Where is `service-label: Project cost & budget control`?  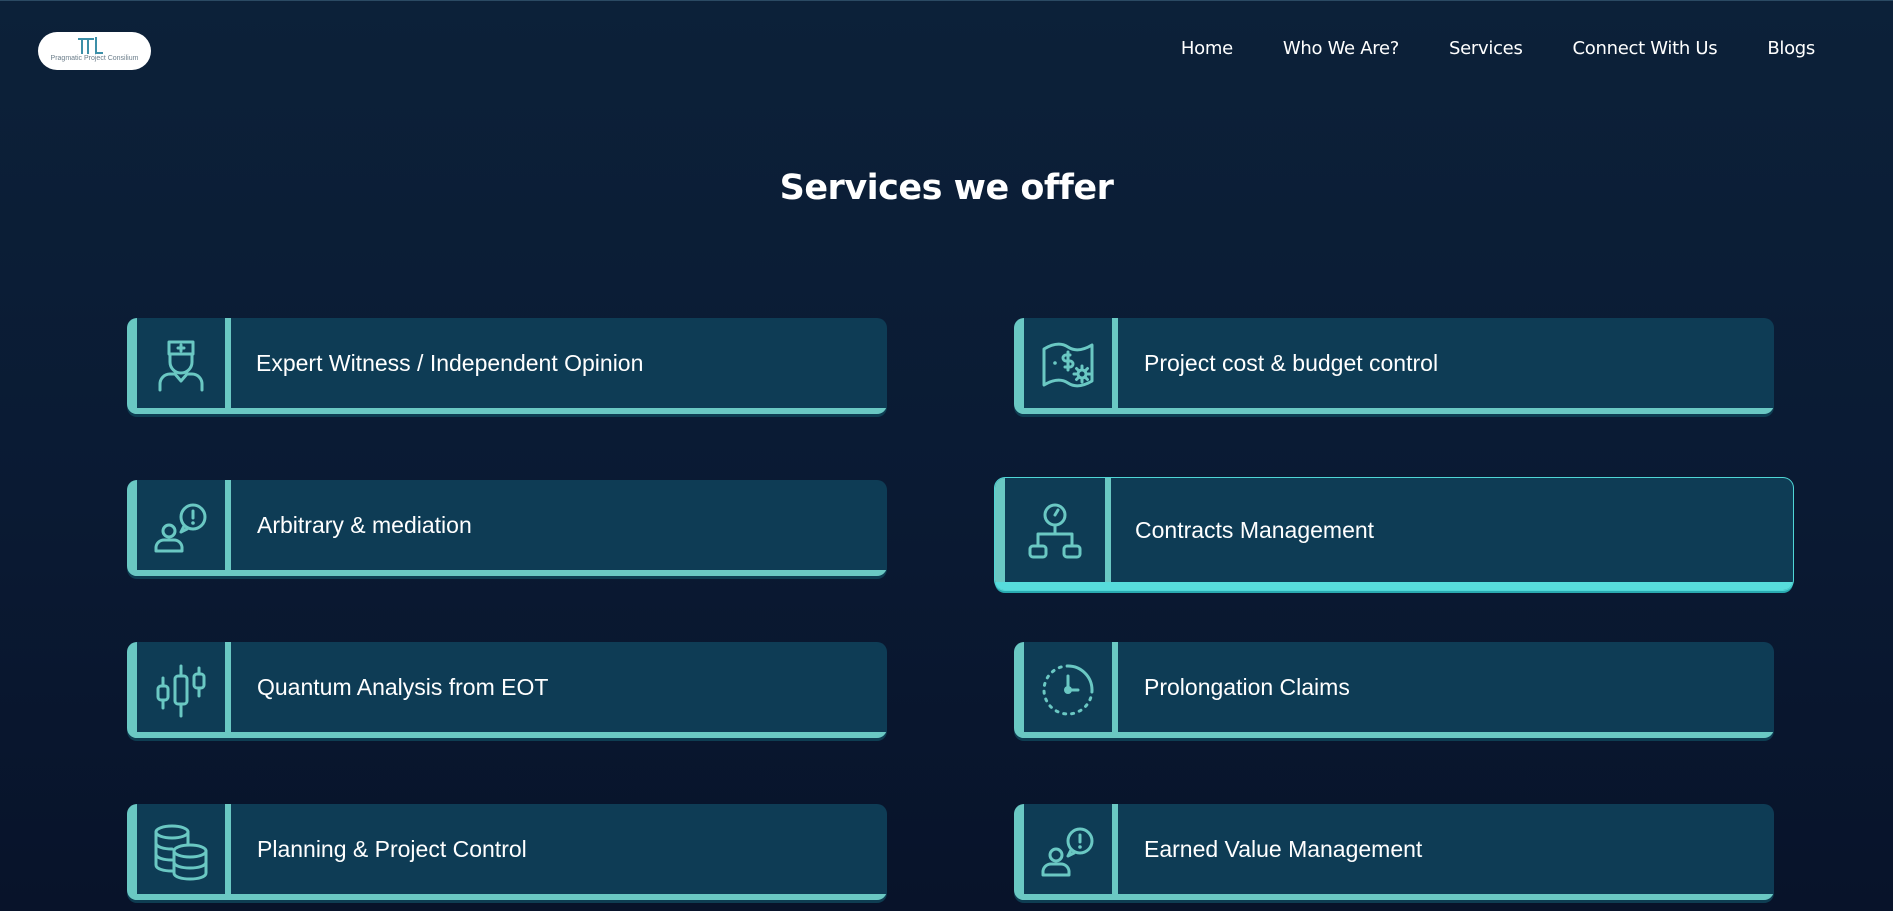
service-label: Project cost & budget control is located at coordinates (1291, 362).